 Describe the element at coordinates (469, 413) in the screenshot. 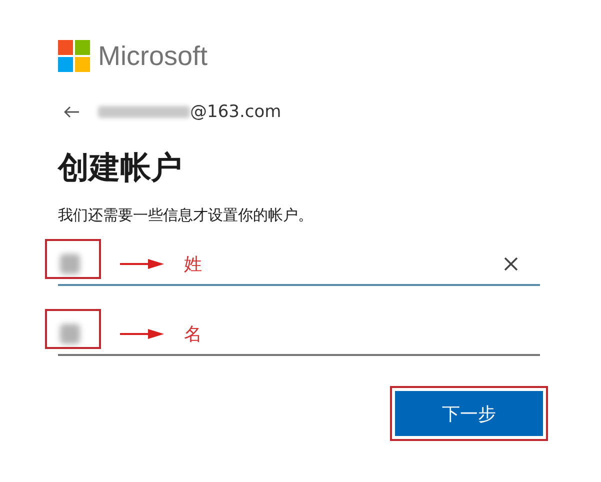

I see `next-button: 下一步` at that location.